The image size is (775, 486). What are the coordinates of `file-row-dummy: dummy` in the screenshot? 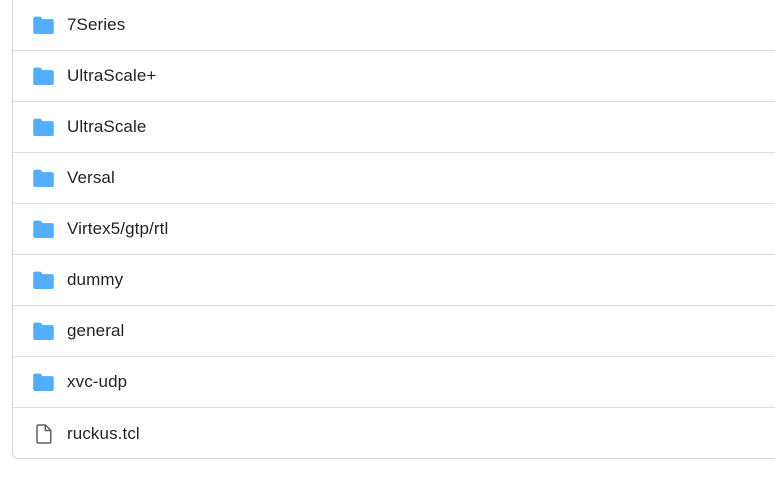 It's located at (394, 280).